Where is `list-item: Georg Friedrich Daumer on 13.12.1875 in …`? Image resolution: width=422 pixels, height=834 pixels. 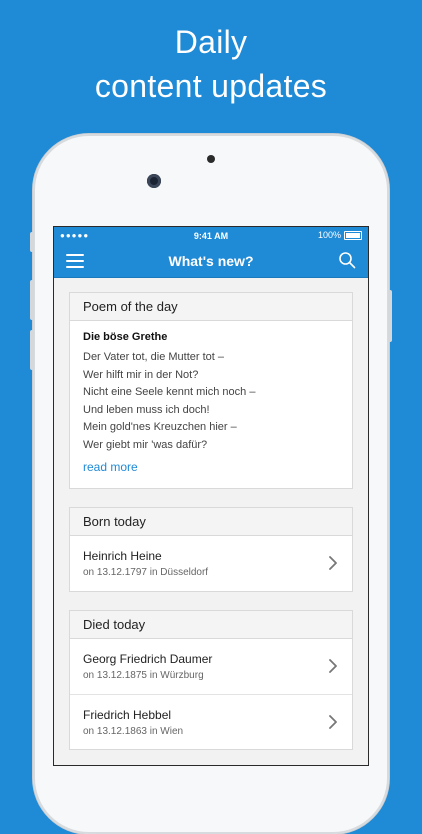 list-item: Georg Friedrich Daumer on 13.12.1875 in … is located at coordinates (211, 666).